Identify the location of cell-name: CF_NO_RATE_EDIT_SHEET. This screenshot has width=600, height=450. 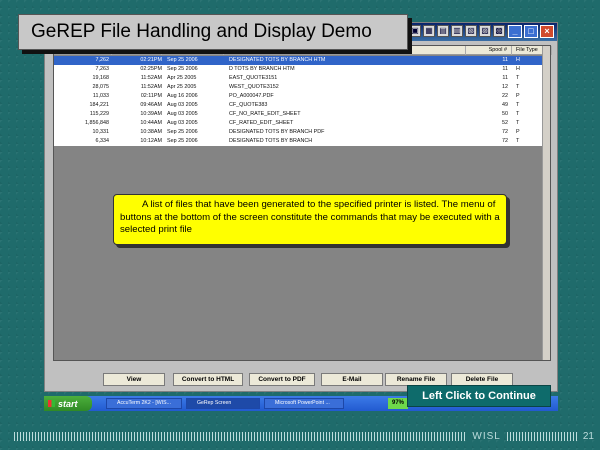
(265, 114).